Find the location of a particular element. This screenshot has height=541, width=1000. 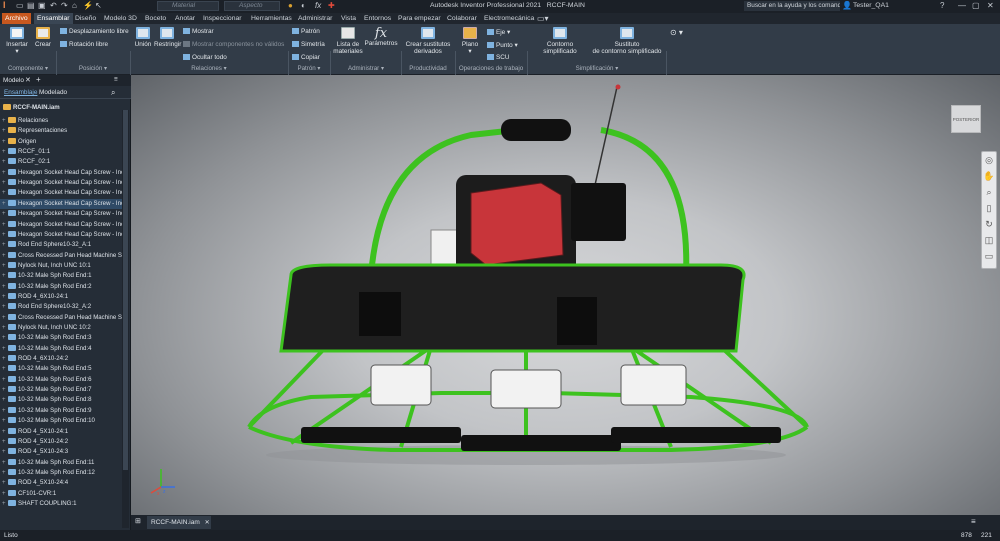

tree-item: + SHAFT COUPLING:1 is located at coordinates (61, 504).